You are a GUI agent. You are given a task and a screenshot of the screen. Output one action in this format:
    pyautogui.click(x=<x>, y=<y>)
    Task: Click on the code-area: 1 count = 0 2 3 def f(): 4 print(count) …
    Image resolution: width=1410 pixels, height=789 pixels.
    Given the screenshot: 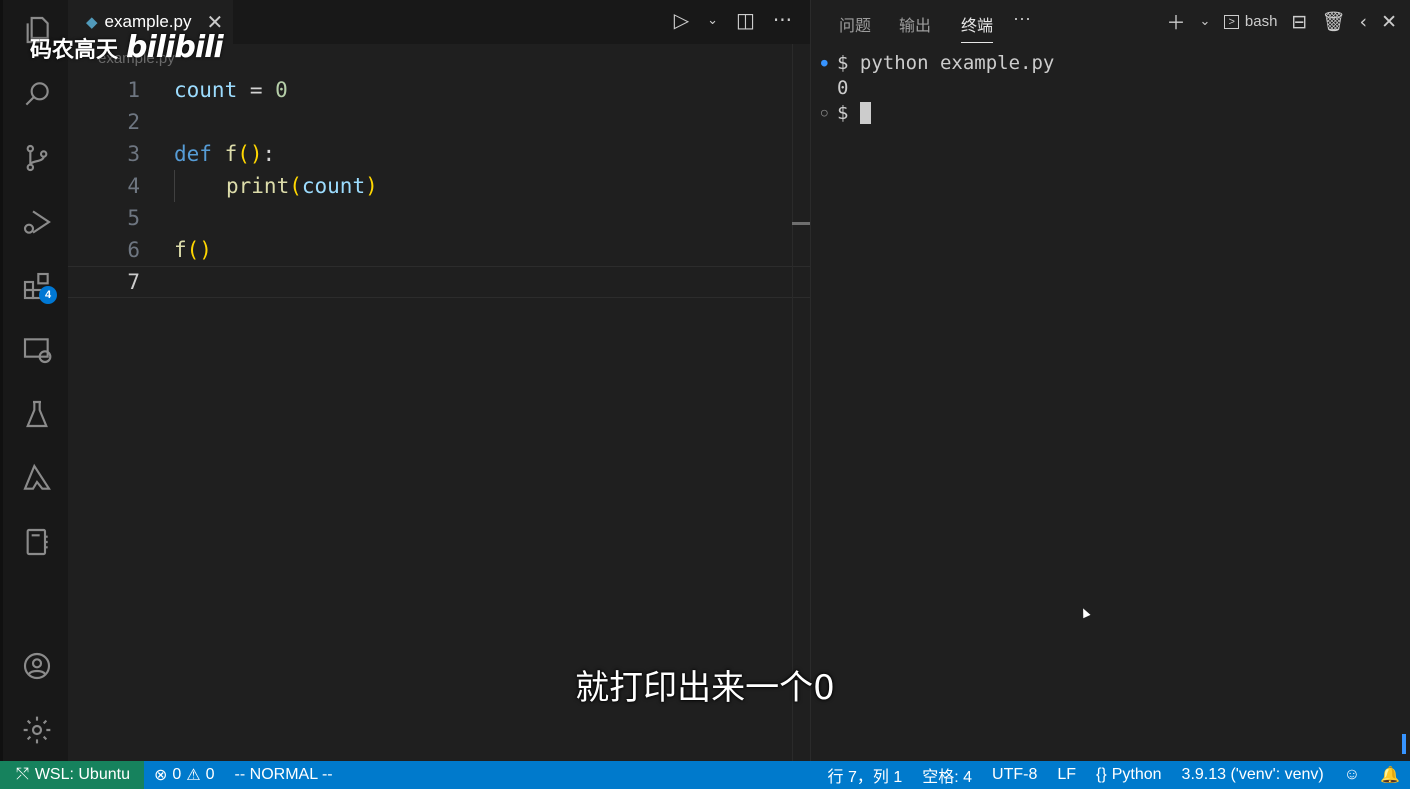 What is the action you would take?
    pyautogui.click(x=439, y=186)
    